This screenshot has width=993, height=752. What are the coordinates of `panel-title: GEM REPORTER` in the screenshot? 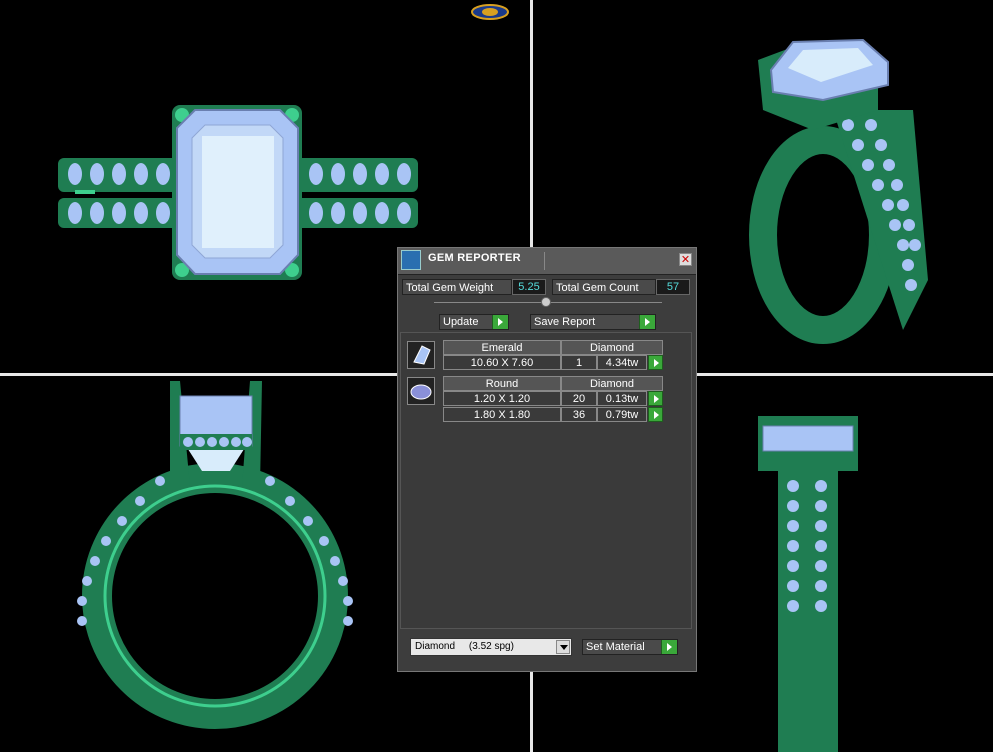 It's located at (474, 258).